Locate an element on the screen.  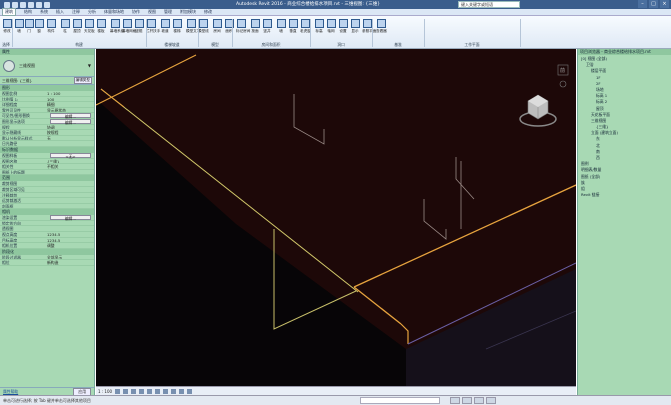
navigation-bar: 前 is located at coordinates (563, 76).